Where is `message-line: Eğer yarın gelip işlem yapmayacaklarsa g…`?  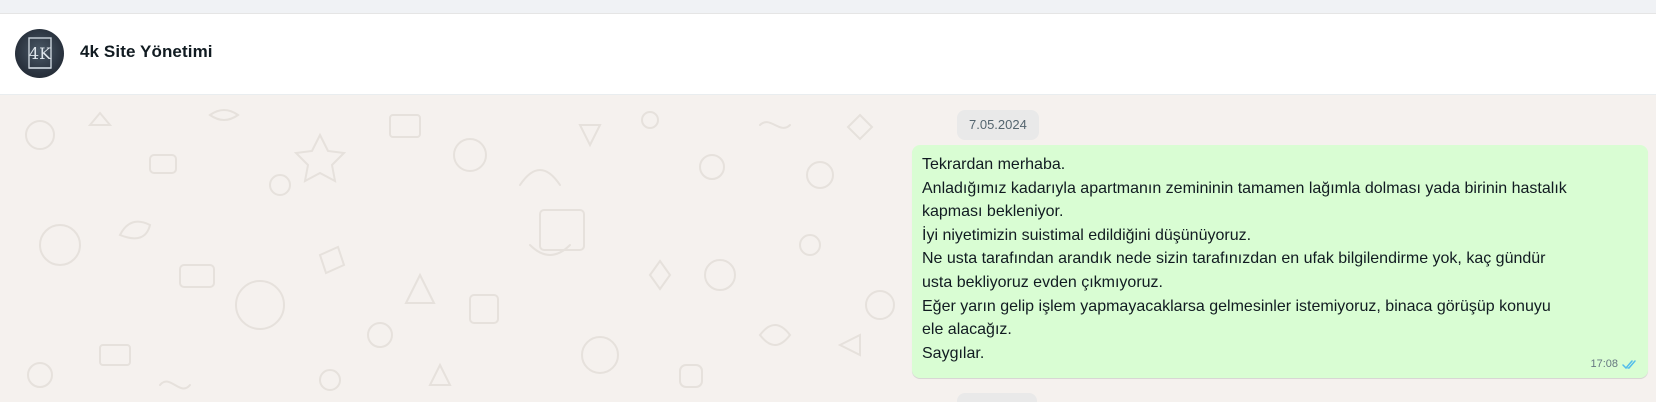 message-line: Eğer yarın gelip işlem yapmayacaklarsa g… is located at coordinates (1236, 306).